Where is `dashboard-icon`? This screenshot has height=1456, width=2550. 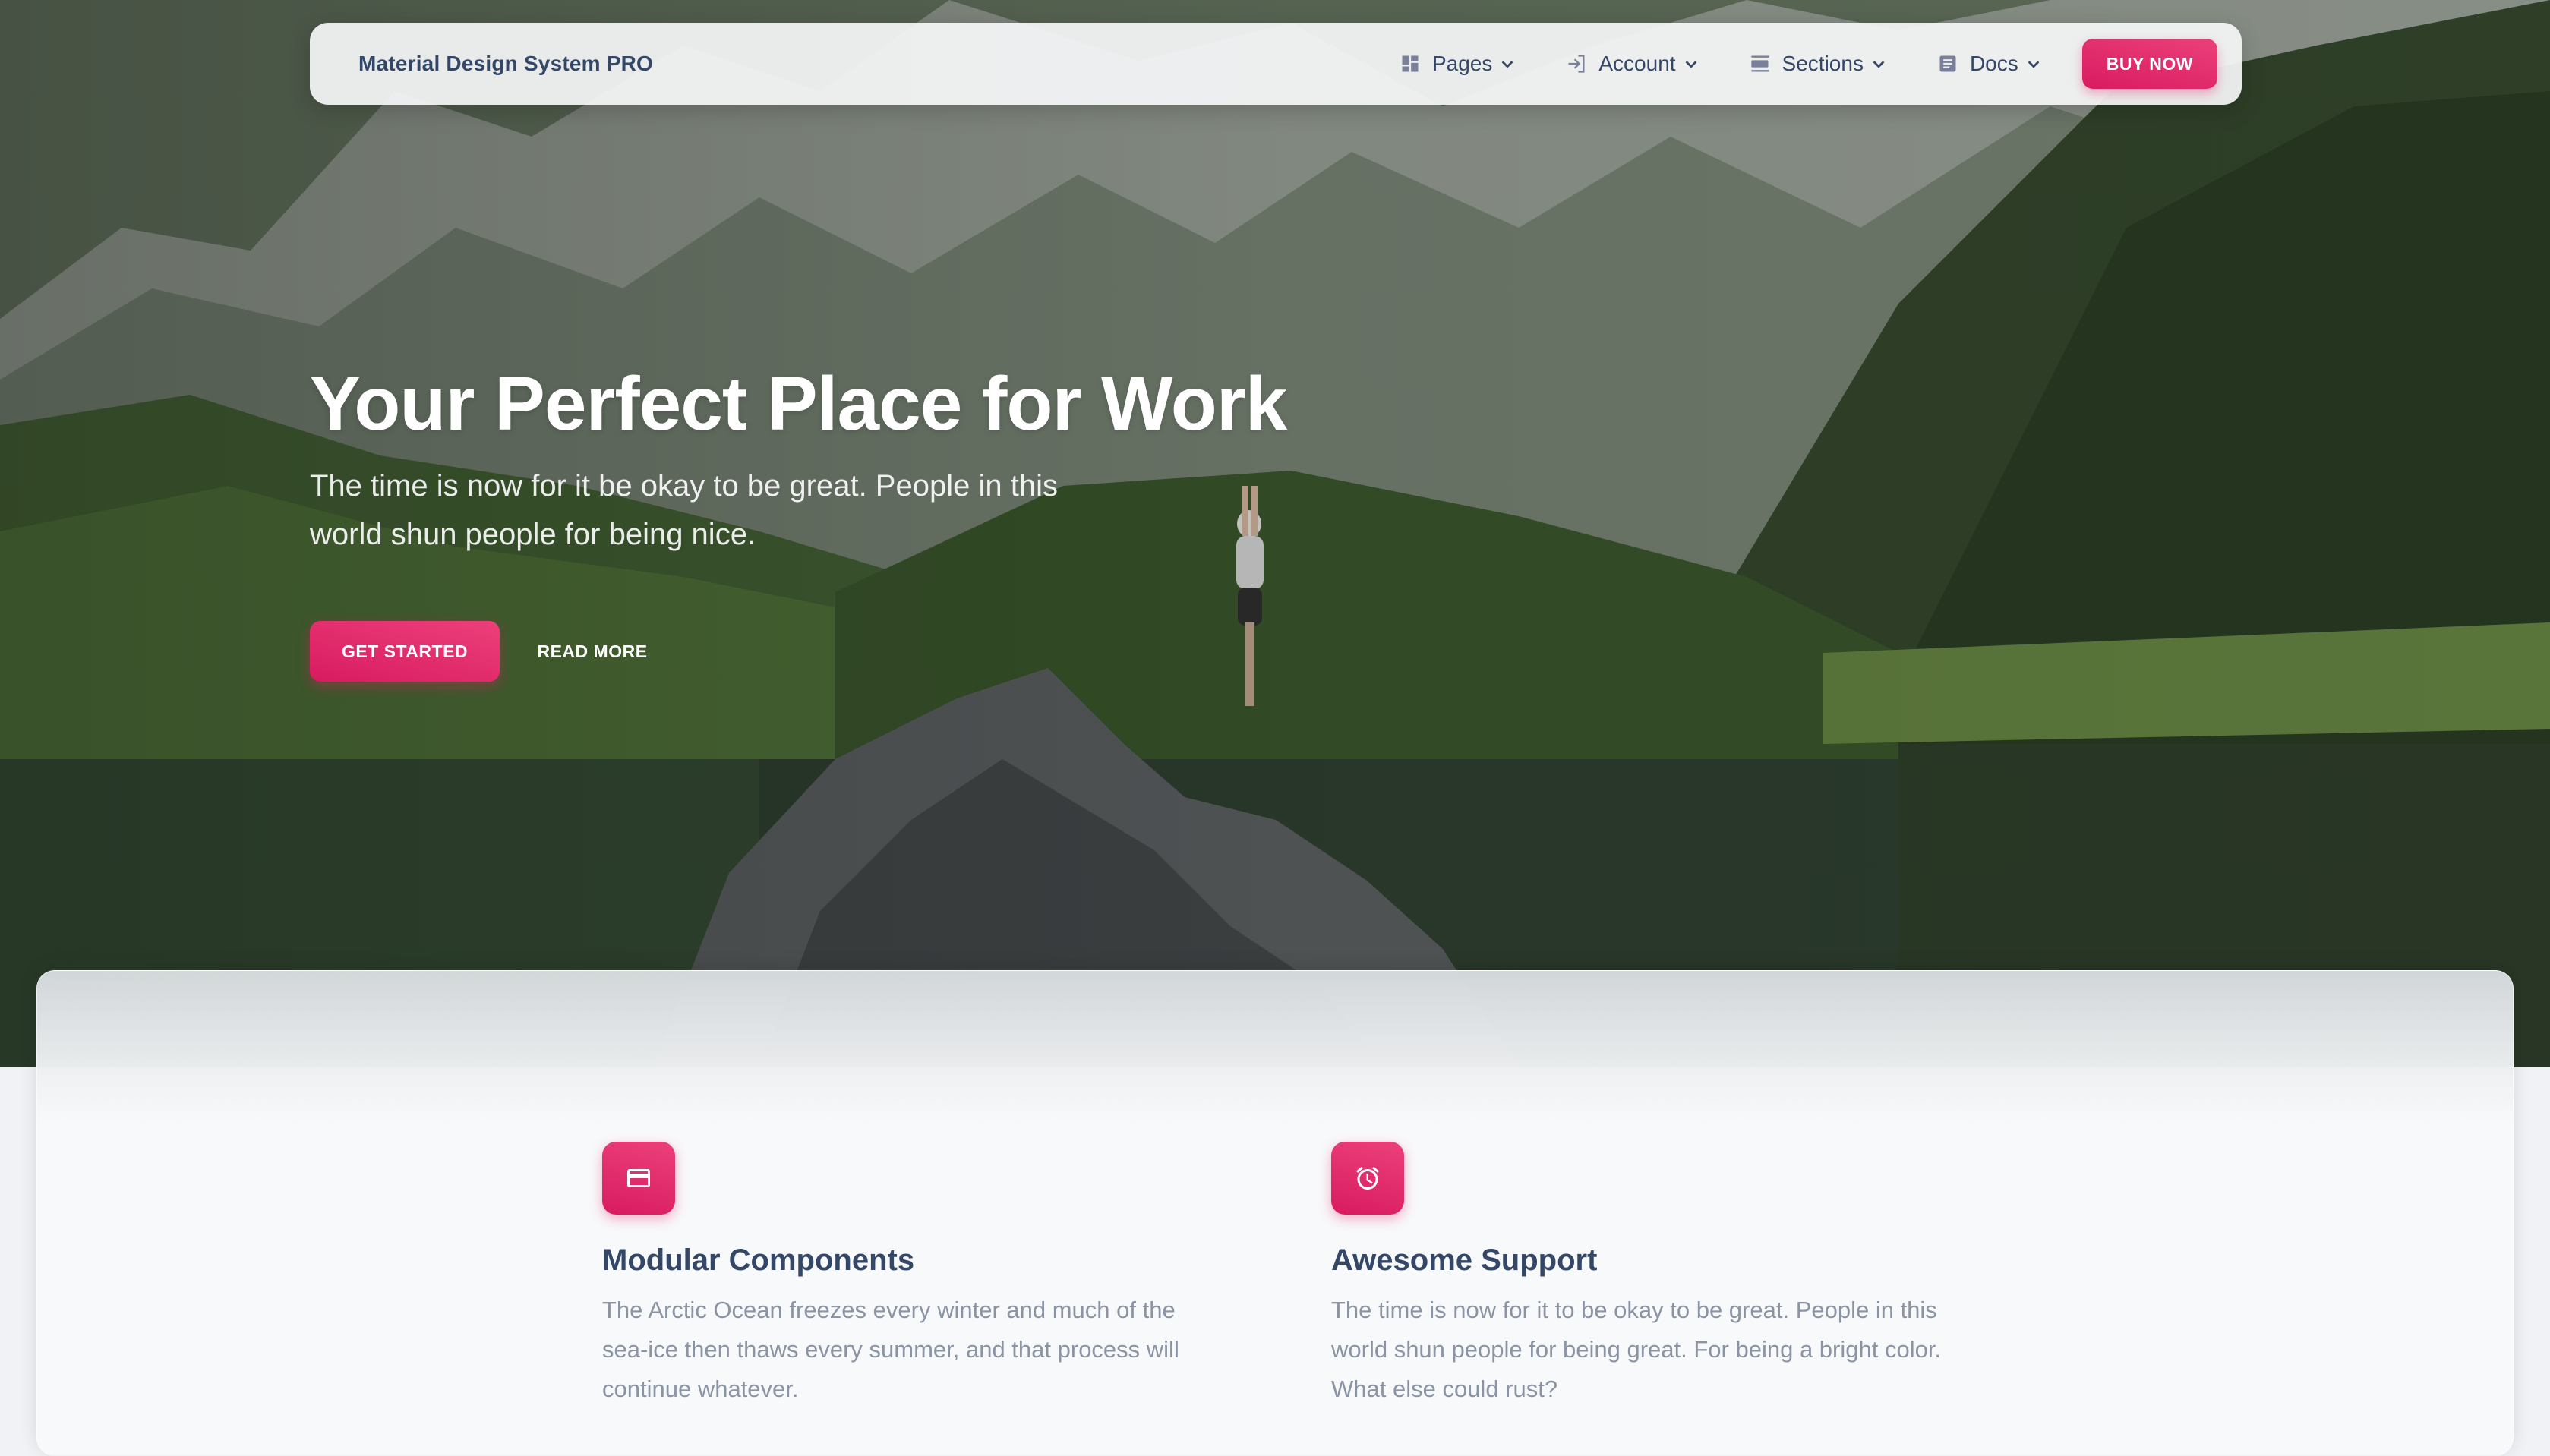
dashboard-icon is located at coordinates (1410, 63).